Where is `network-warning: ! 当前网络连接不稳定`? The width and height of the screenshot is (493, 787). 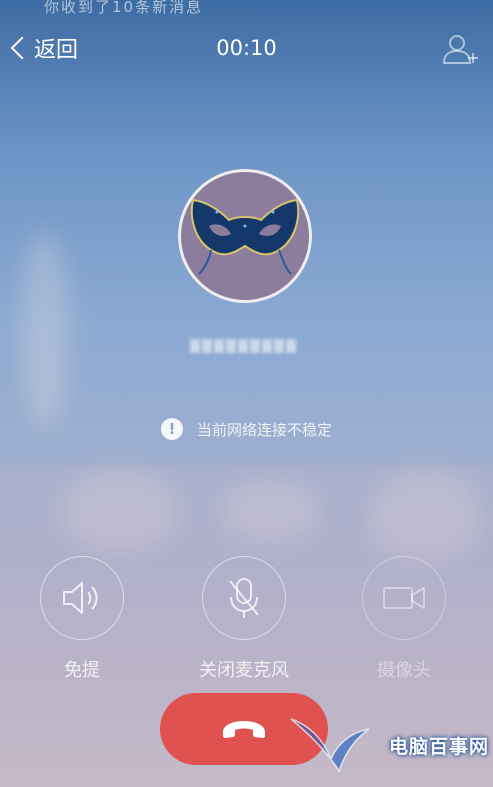
network-warning: ! 当前网络连接不稳定 is located at coordinates (246, 429).